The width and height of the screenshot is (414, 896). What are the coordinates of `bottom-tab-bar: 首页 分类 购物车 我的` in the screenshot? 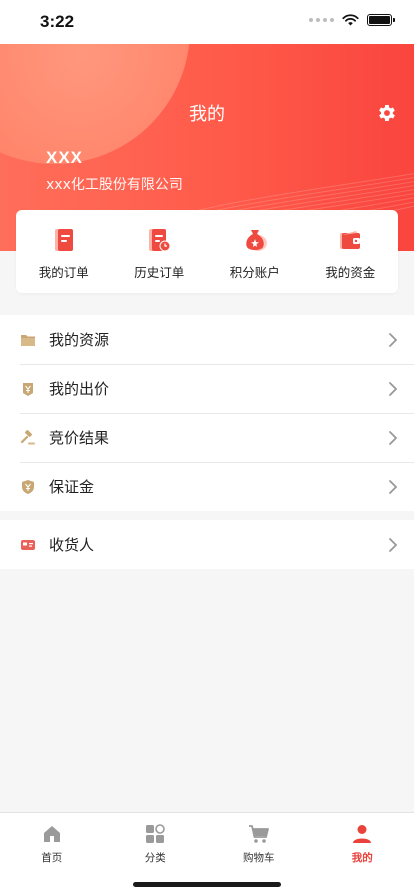 It's located at (207, 854).